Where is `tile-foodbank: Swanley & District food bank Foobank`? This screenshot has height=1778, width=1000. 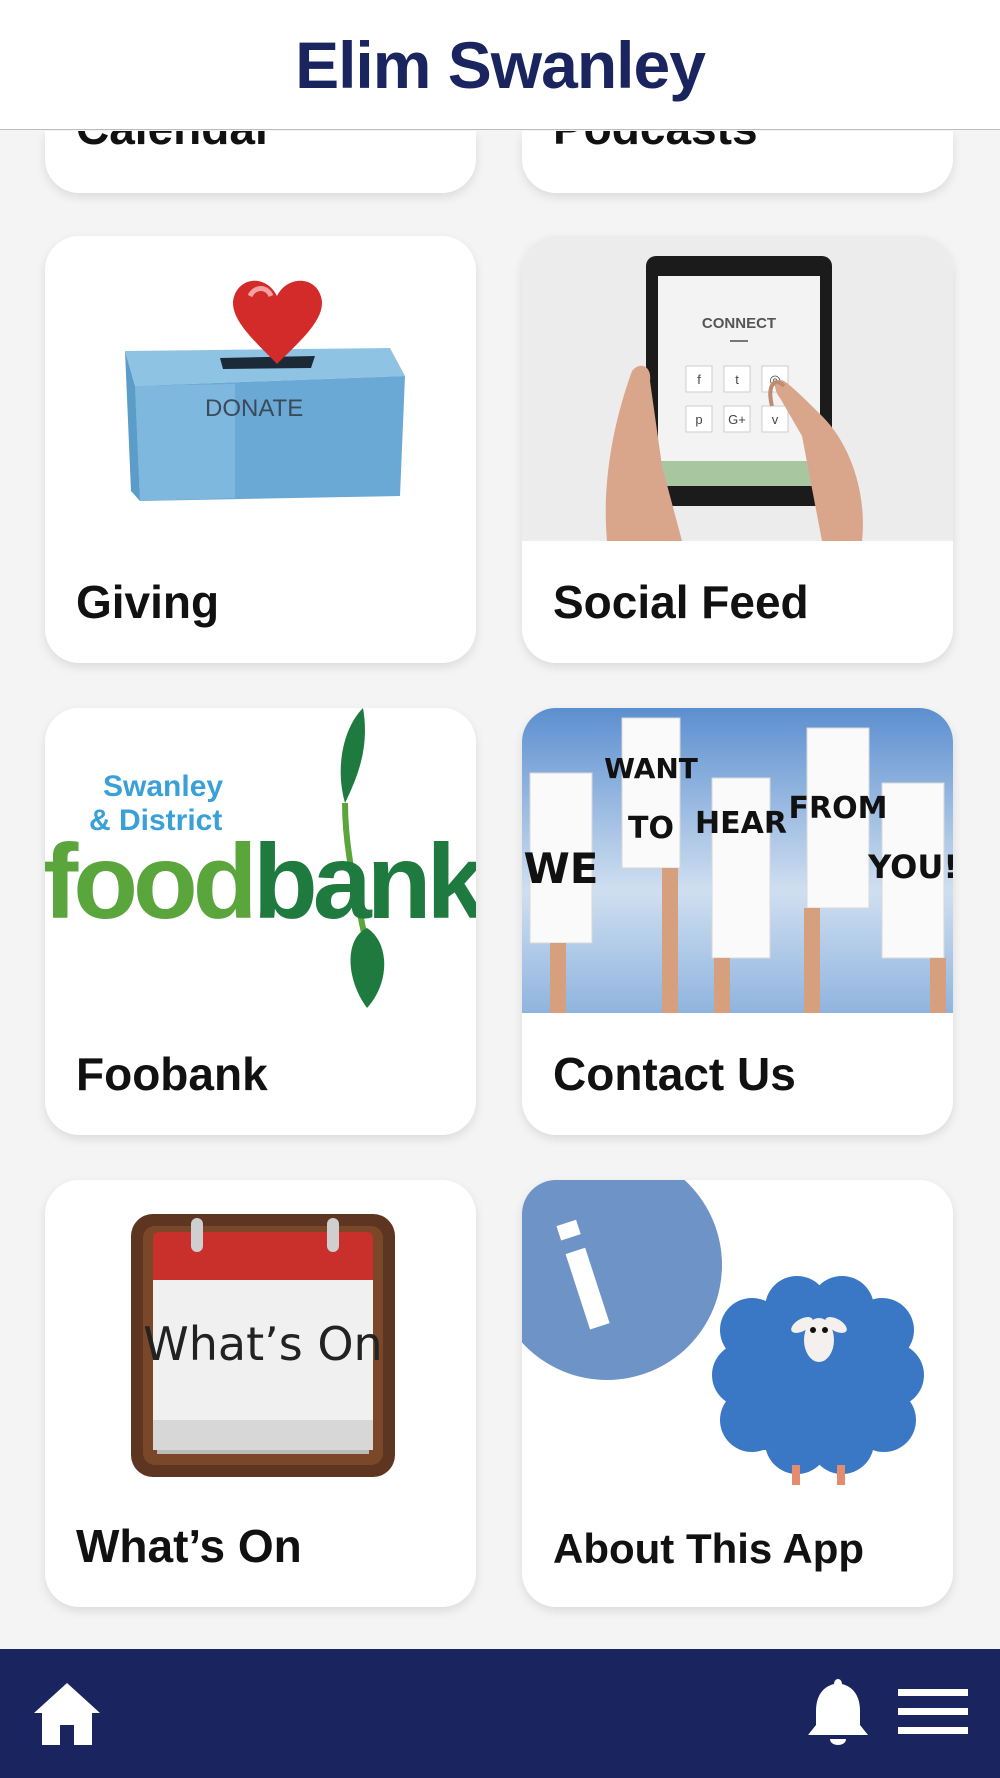 tile-foodbank: Swanley & District food bank Foobank is located at coordinates (260, 921).